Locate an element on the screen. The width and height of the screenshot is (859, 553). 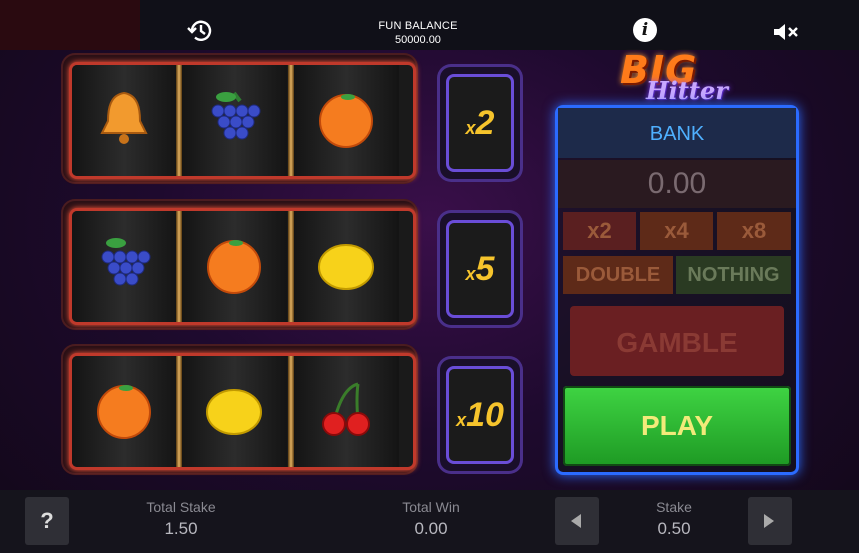
background-decoration is located at coordinates (70, 25).